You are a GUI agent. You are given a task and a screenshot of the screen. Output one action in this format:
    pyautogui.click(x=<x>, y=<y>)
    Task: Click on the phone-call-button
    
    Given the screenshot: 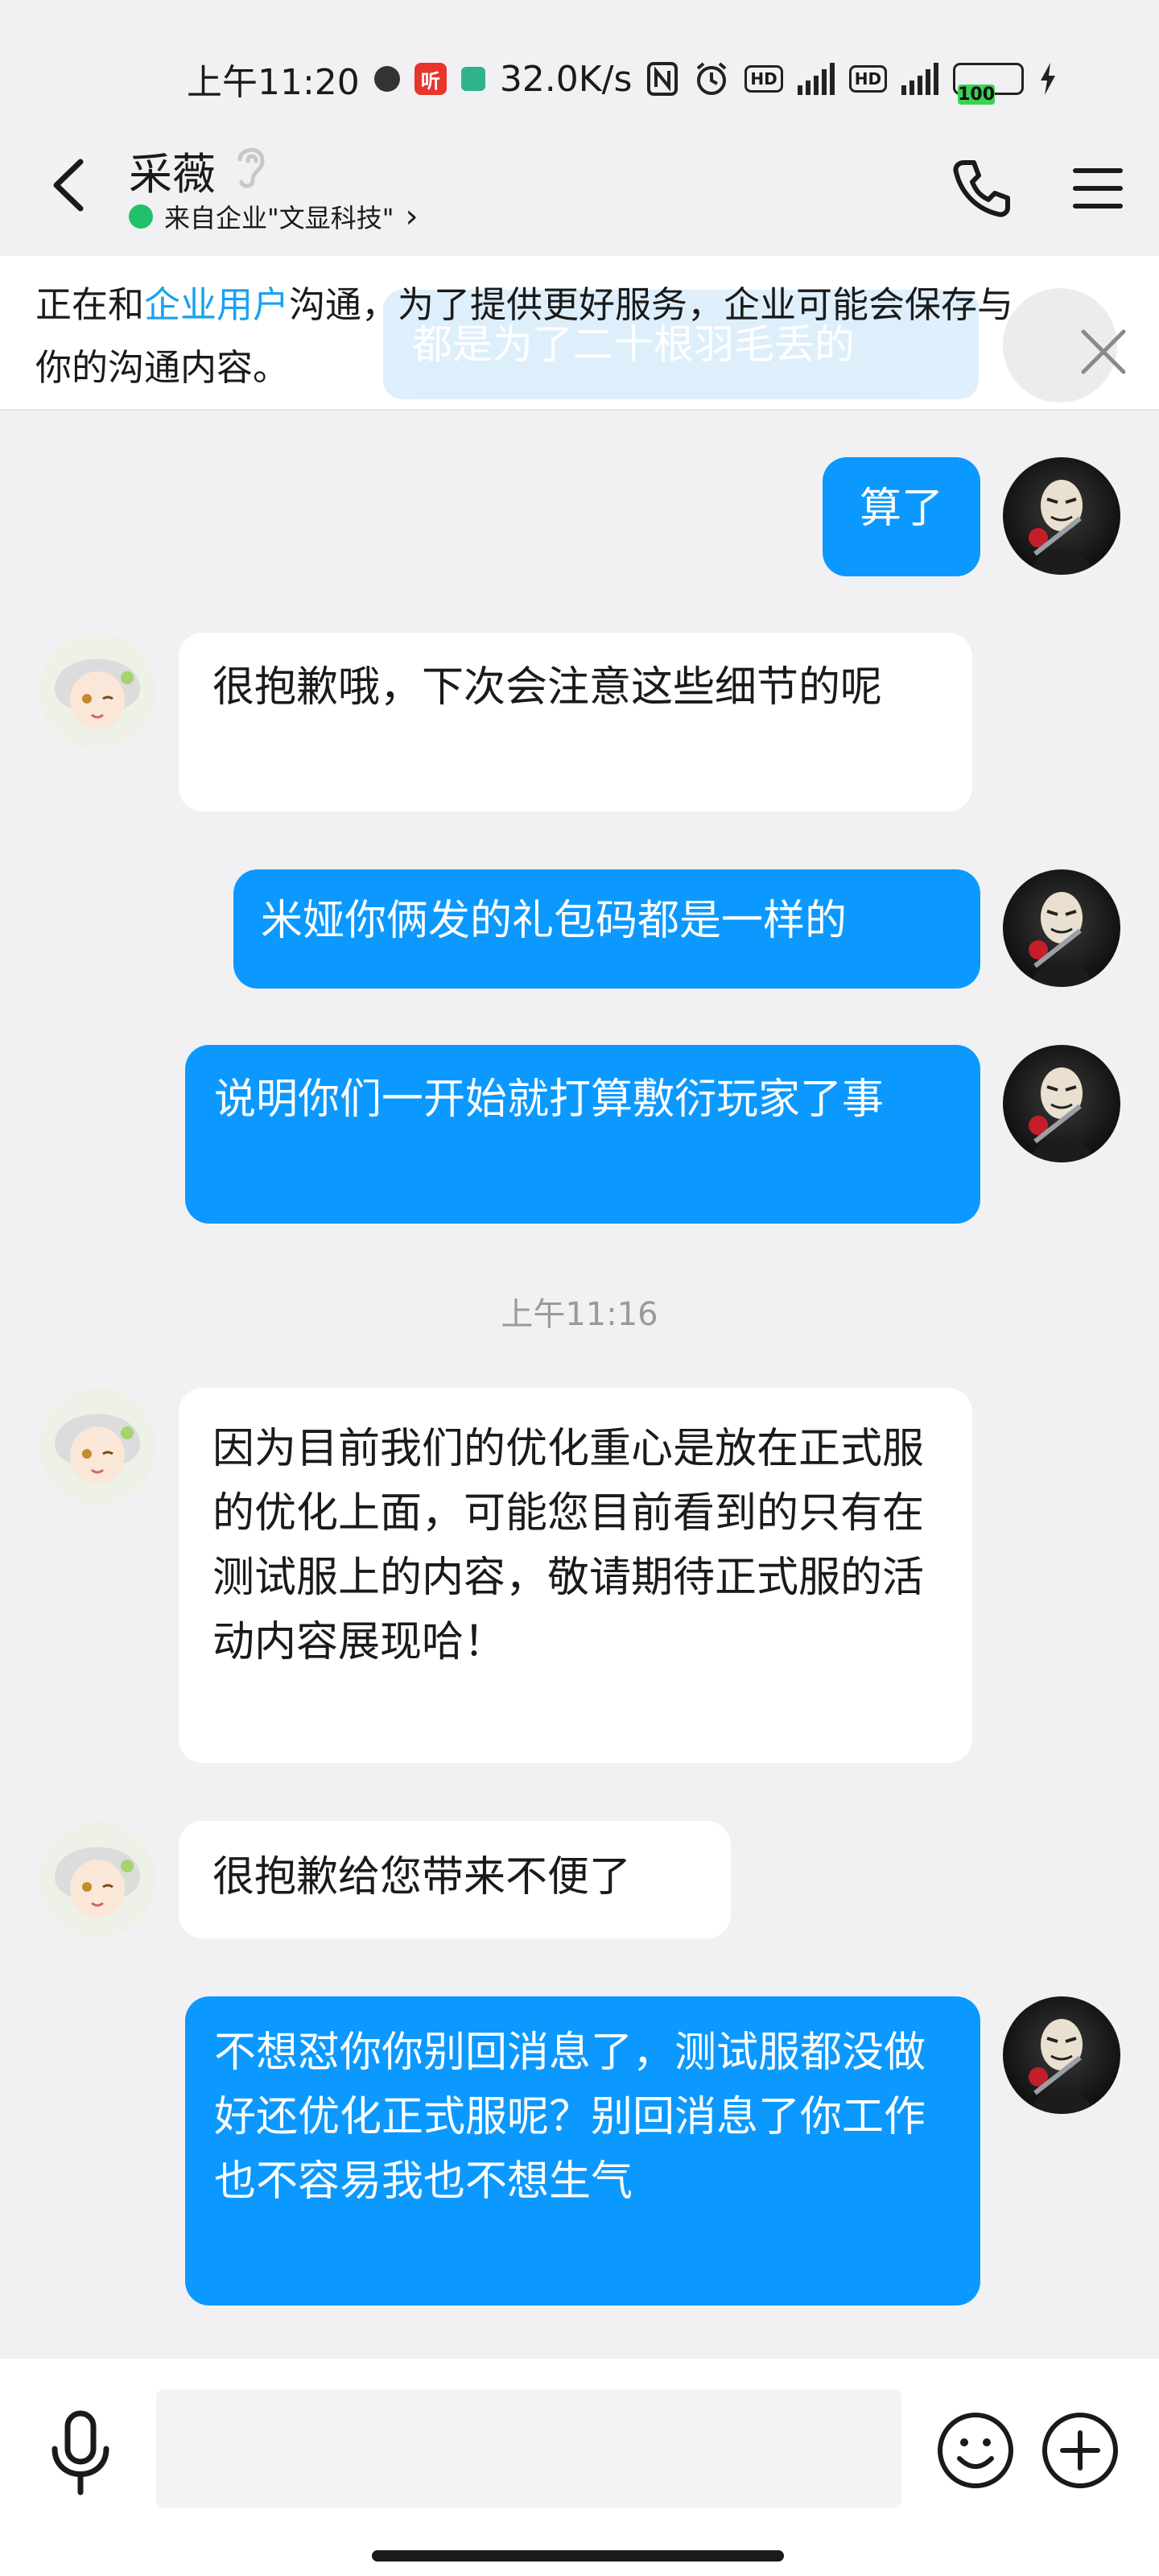 What is the action you would take?
    pyautogui.click(x=982, y=188)
    